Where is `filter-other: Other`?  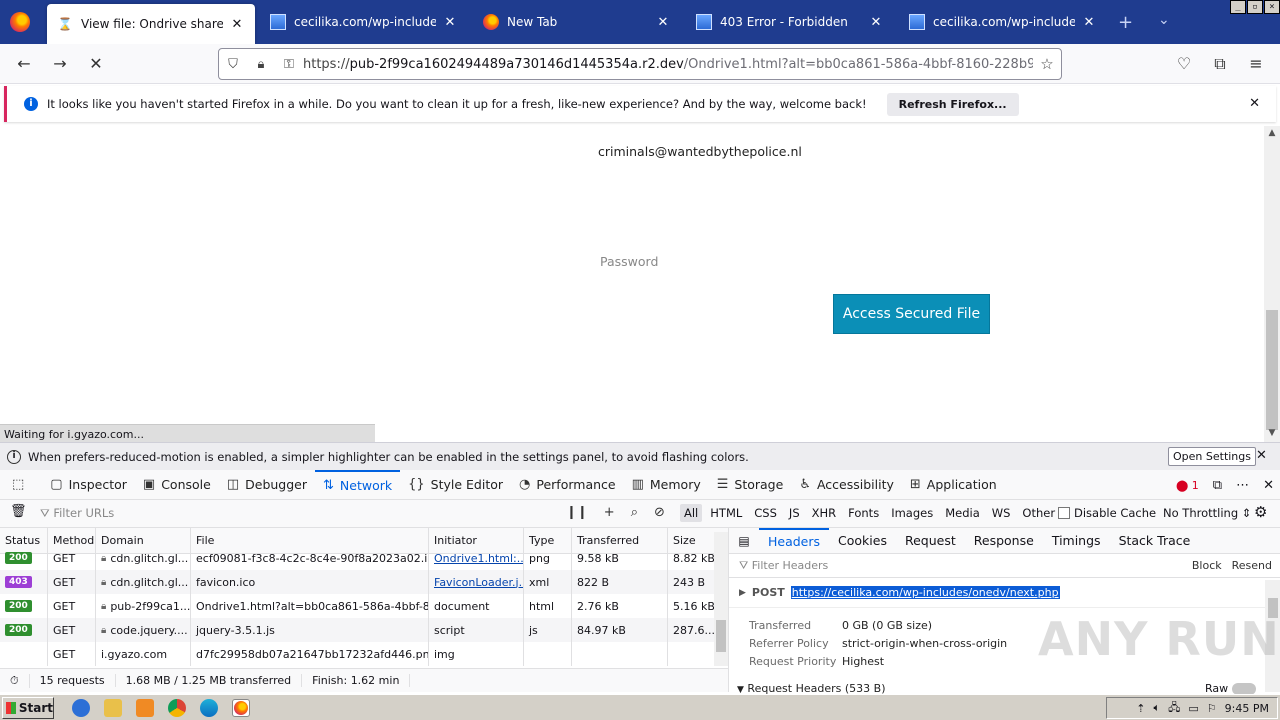 filter-other: Other is located at coordinates (1038, 513).